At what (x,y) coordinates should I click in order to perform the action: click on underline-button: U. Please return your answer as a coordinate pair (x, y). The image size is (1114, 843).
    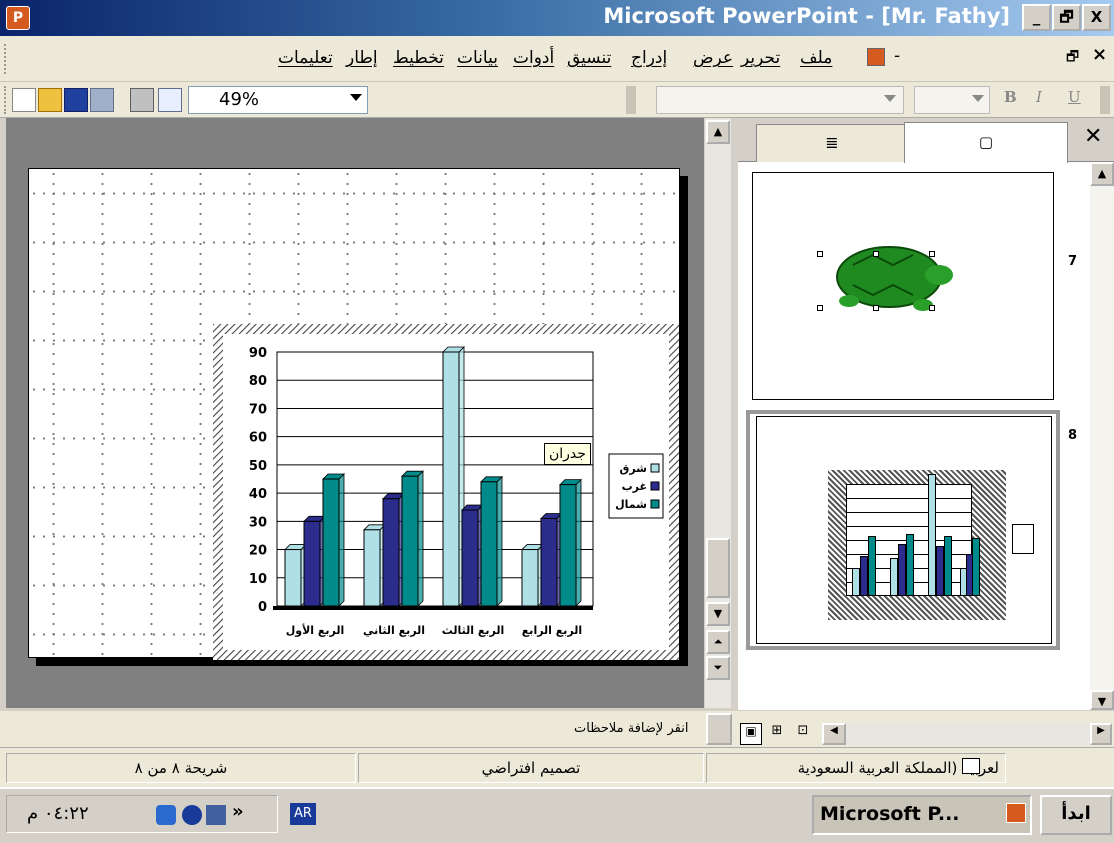
    Looking at the image, I should click on (1074, 97).